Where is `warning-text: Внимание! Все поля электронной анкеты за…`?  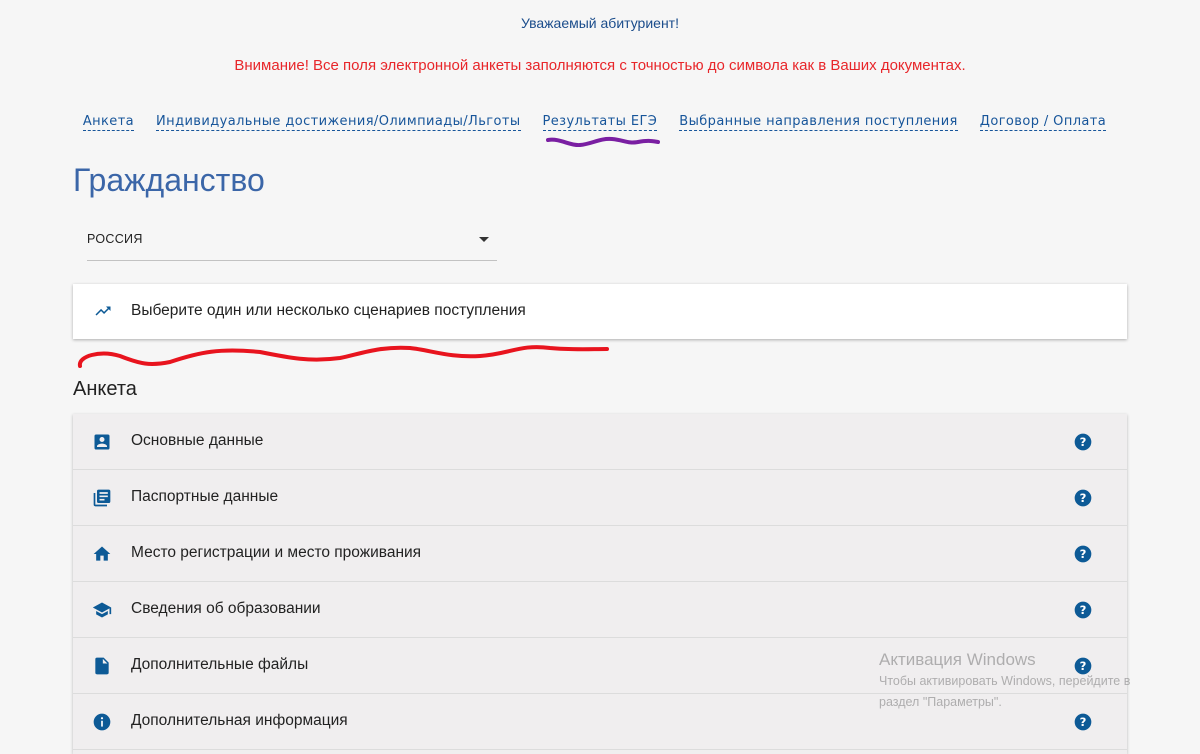
warning-text: Внимание! Все поля электронной анкеты за… is located at coordinates (600, 65).